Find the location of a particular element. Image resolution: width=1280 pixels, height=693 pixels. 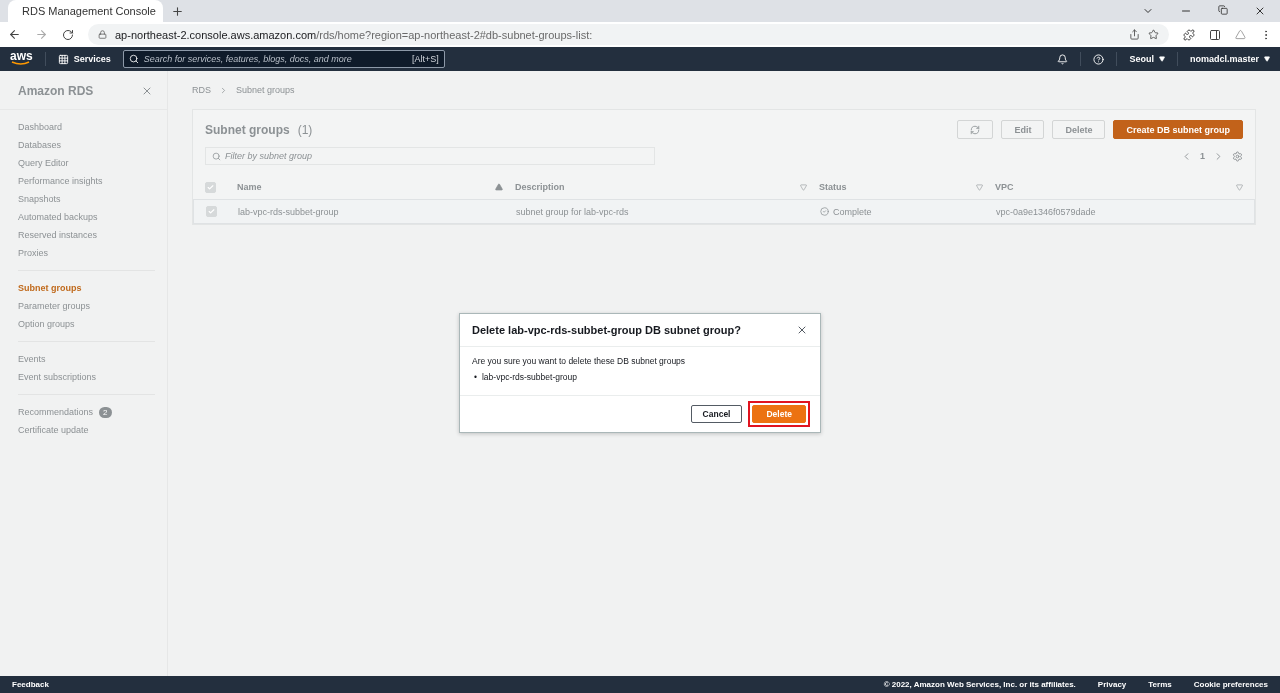

refresh-button is located at coordinates (975, 129).